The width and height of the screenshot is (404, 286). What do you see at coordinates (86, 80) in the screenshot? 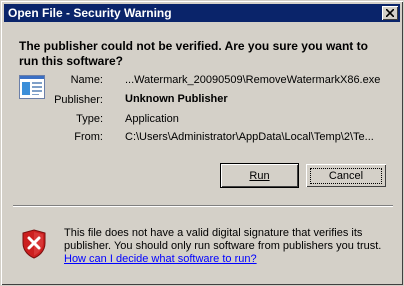
I see `name-label: Name:` at bounding box center [86, 80].